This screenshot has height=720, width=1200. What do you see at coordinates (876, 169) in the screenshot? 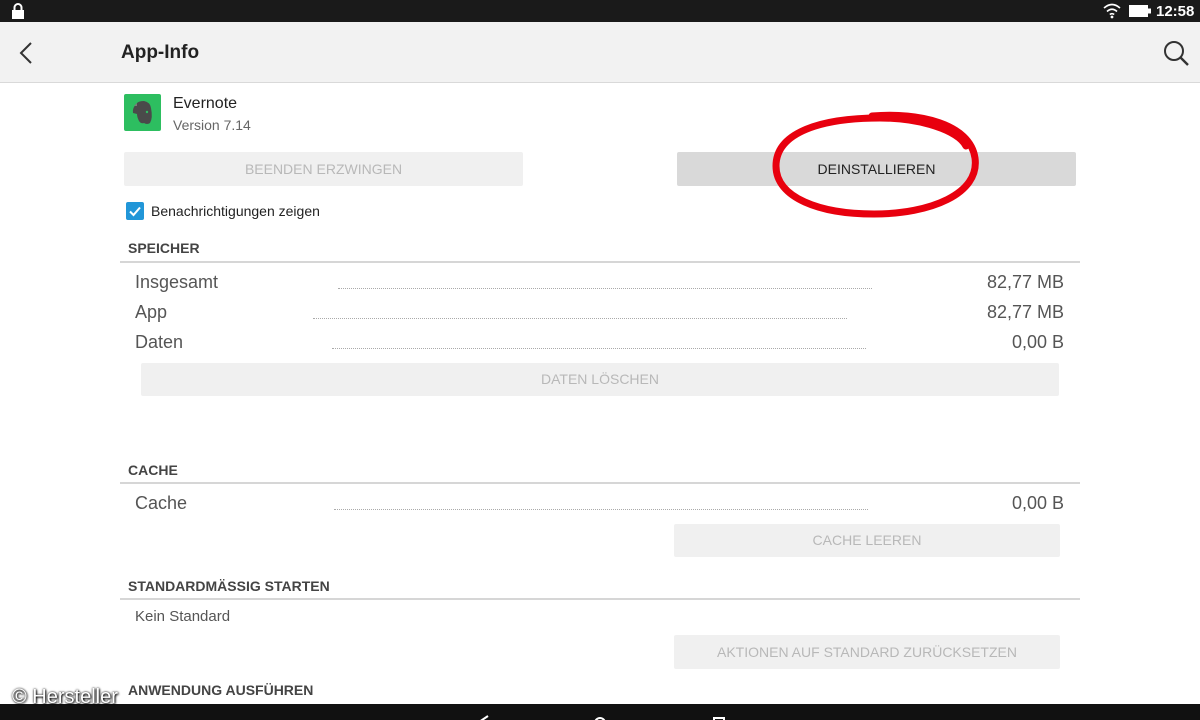
I see `uninstall-button: DEINSTALLIEREN` at bounding box center [876, 169].